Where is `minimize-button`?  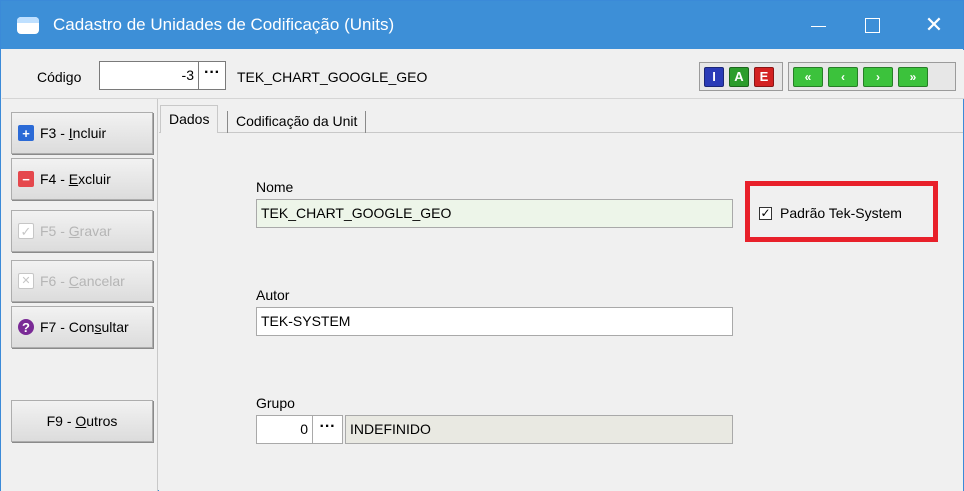
minimize-button is located at coordinates (818, 25).